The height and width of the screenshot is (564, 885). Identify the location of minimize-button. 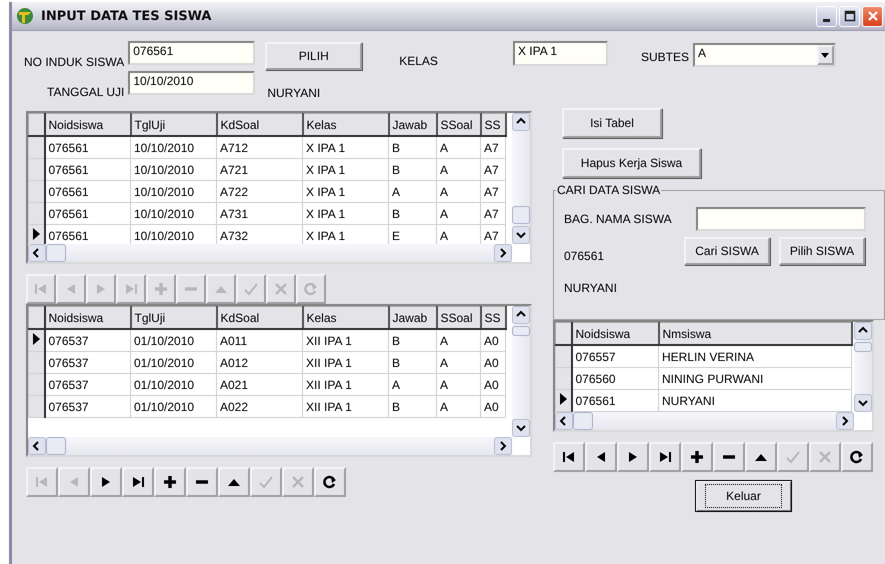
(826, 16).